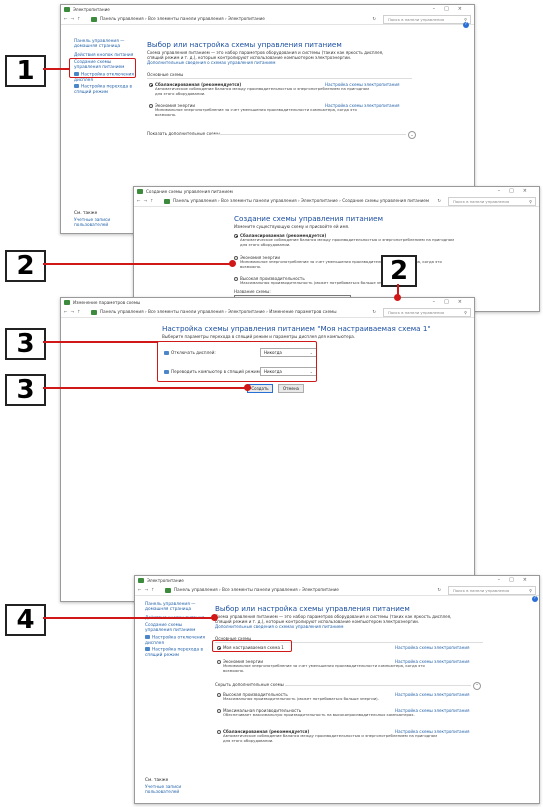 The image size is (543, 807). Describe the element at coordinates (147, 649) in the screenshot. I see `moon-icon` at that location.